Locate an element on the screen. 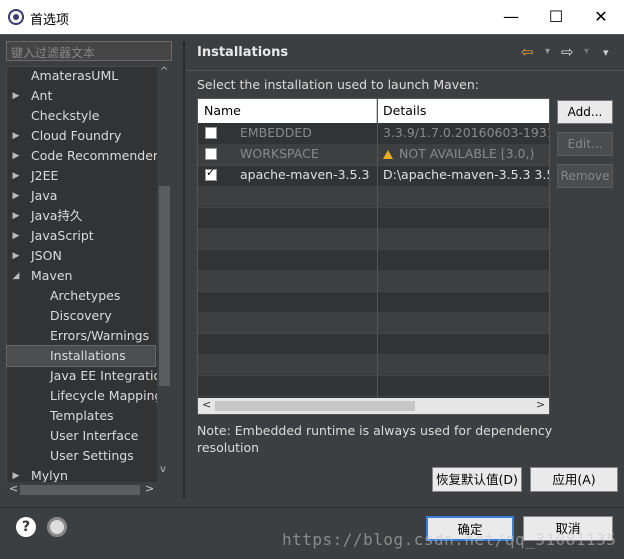  tree-item: AmaterasUML is located at coordinates (82, 76).